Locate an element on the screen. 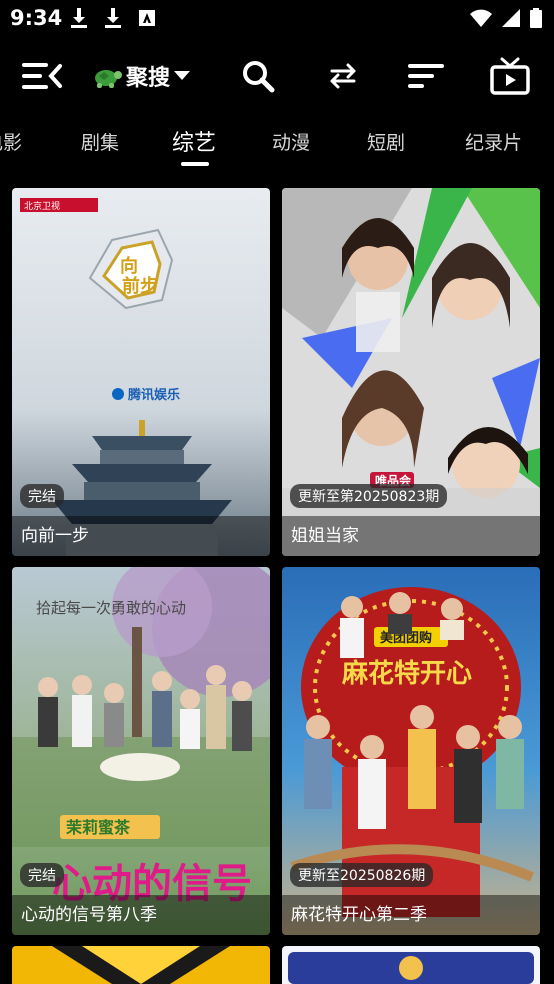 This screenshot has height=984, width=554. app-notification-icon is located at coordinates (147, 18).